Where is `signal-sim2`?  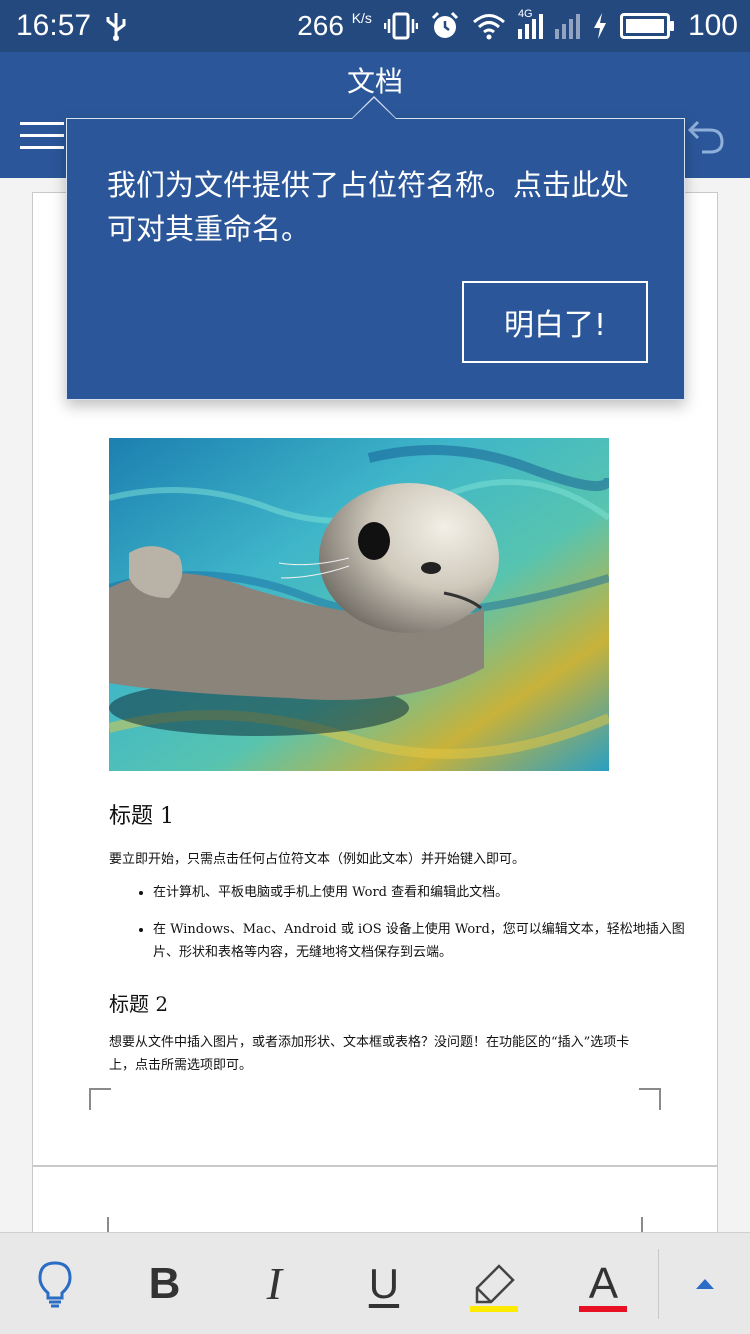
signal-sim2 is located at coordinates (567, 26).